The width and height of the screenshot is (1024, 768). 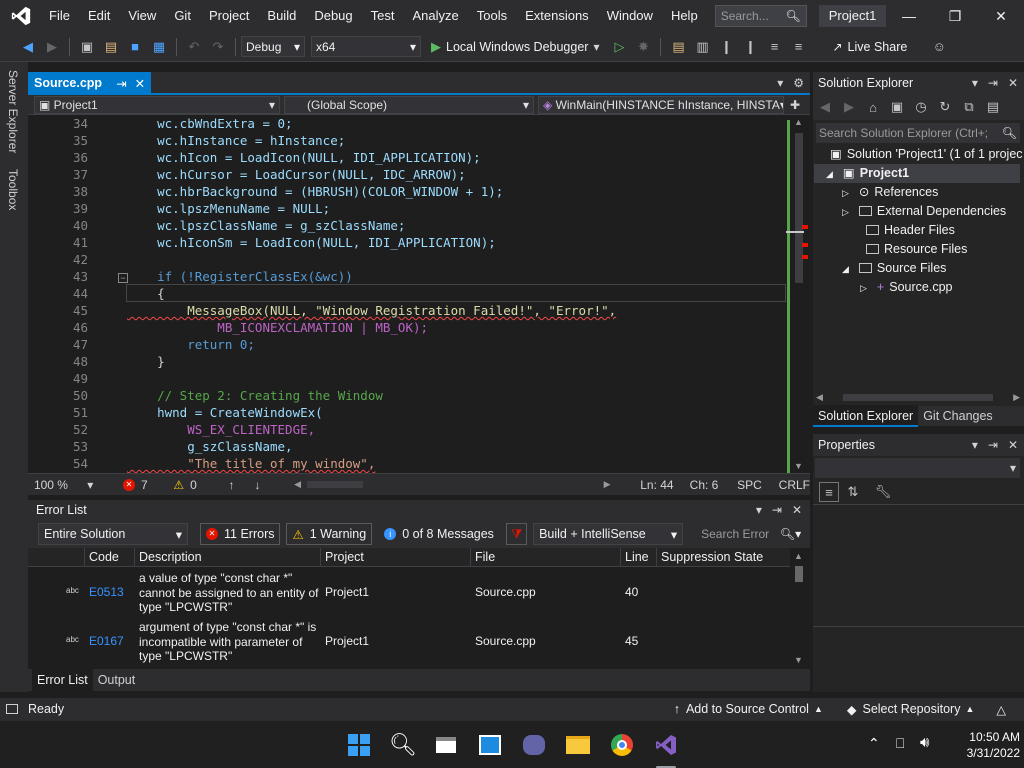 I want to click on tab-solution-explorer: Solution Explorer, so click(x=866, y=416).